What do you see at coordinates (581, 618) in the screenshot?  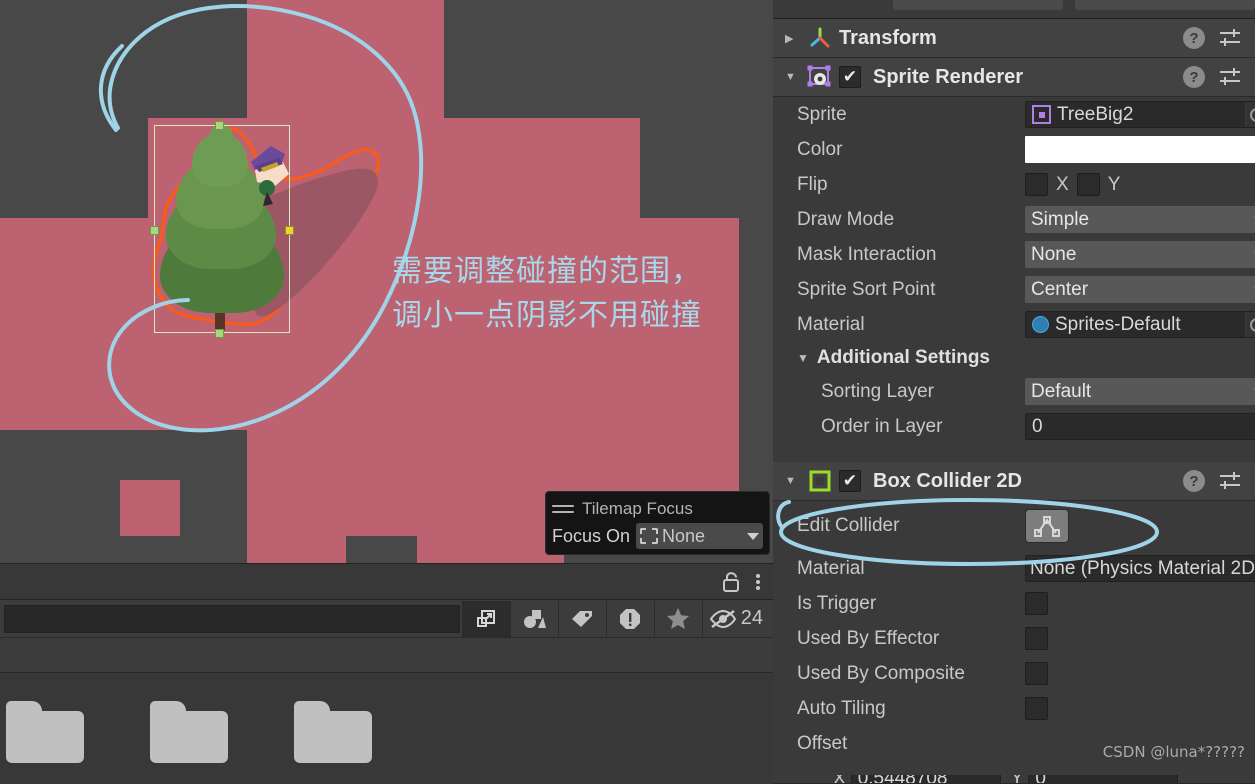 I see `tag-icon` at bounding box center [581, 618].